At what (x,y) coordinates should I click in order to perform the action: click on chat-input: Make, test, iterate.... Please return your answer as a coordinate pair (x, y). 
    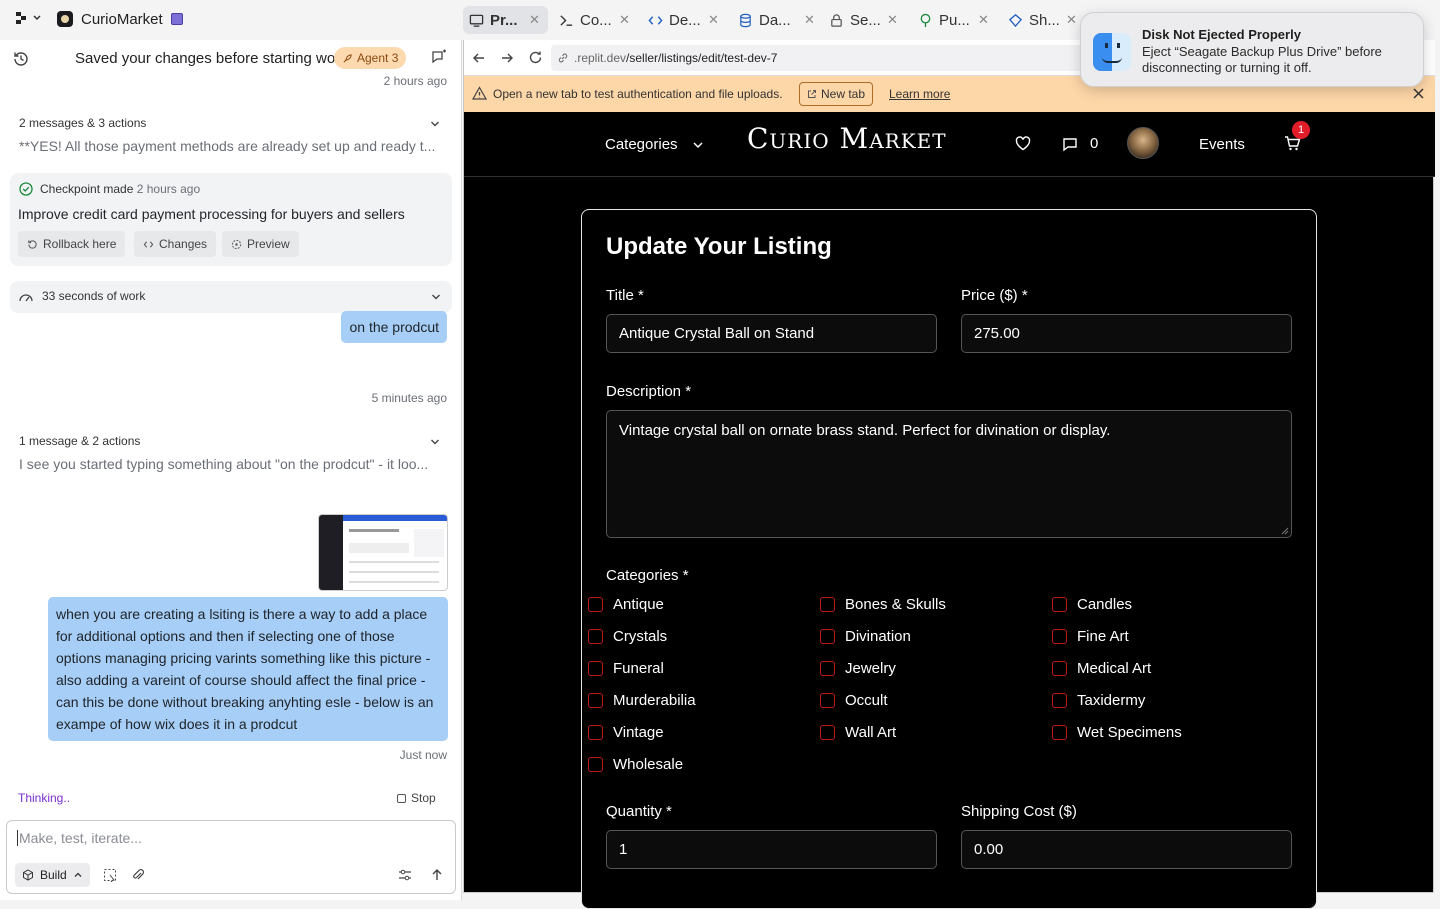
    Looking at the image, I should click on (79, 838).